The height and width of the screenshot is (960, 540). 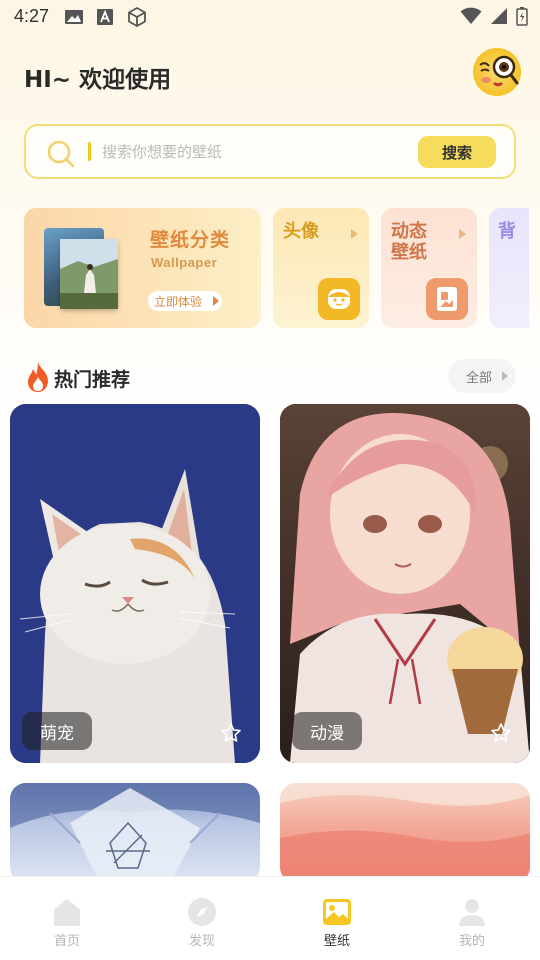 What do you see at coordinates (472, 912) in the screenshot?
I see `profile-icon` at bounding box center [472, 912].